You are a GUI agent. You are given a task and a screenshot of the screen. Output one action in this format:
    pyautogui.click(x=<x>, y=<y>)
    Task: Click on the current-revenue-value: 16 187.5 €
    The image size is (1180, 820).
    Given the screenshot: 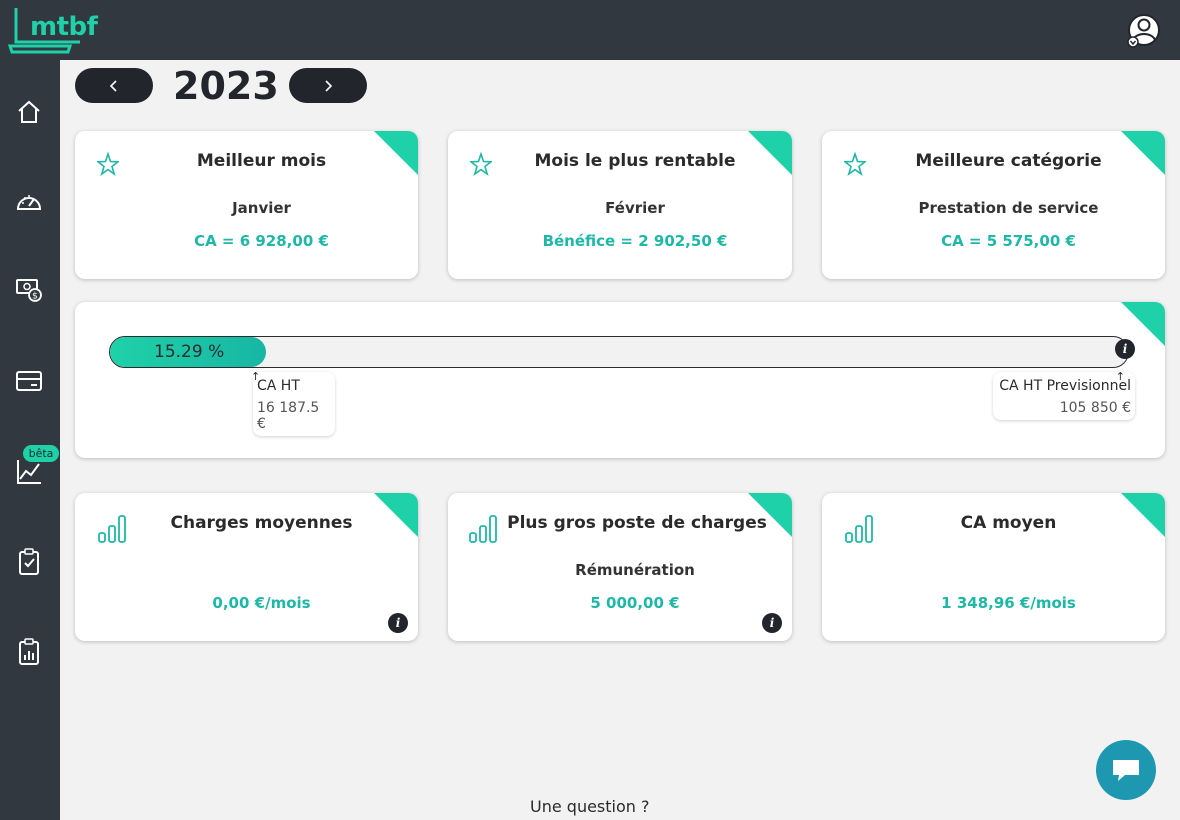 What is the action you would take?
    pyautogui.click(x=288, y=416)
    